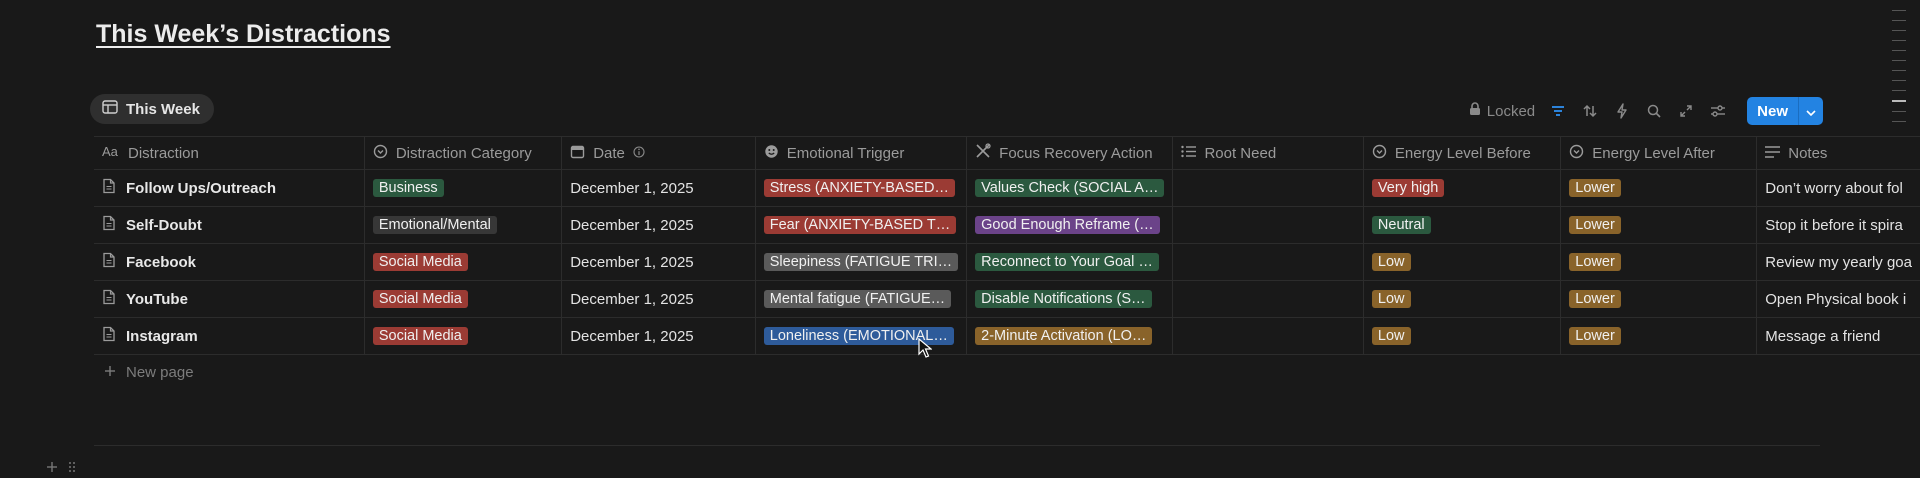  Describe the element at coordinates (1461, 188) in the screenshot. I see `energy-before-cell: Very high` at that location.